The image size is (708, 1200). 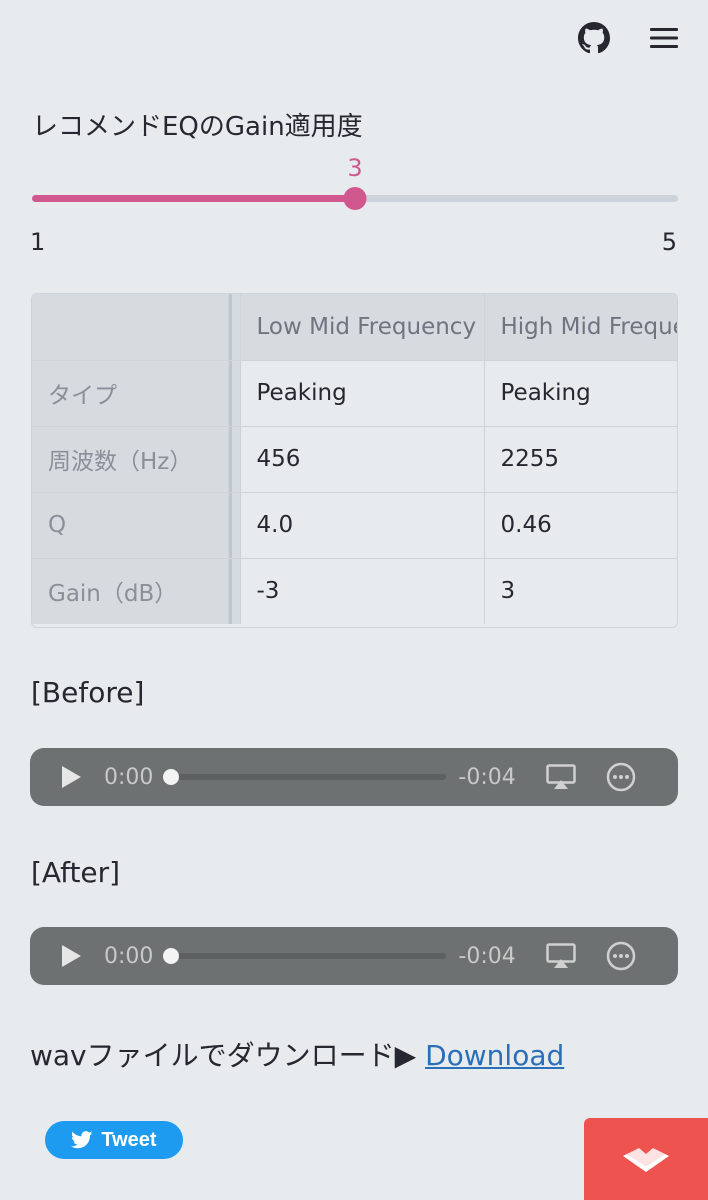 What do you see at coordinates (362, 327) in the screenshot?
I see `column-header: Low Mid Frequency` at bounding box center [362, 327].